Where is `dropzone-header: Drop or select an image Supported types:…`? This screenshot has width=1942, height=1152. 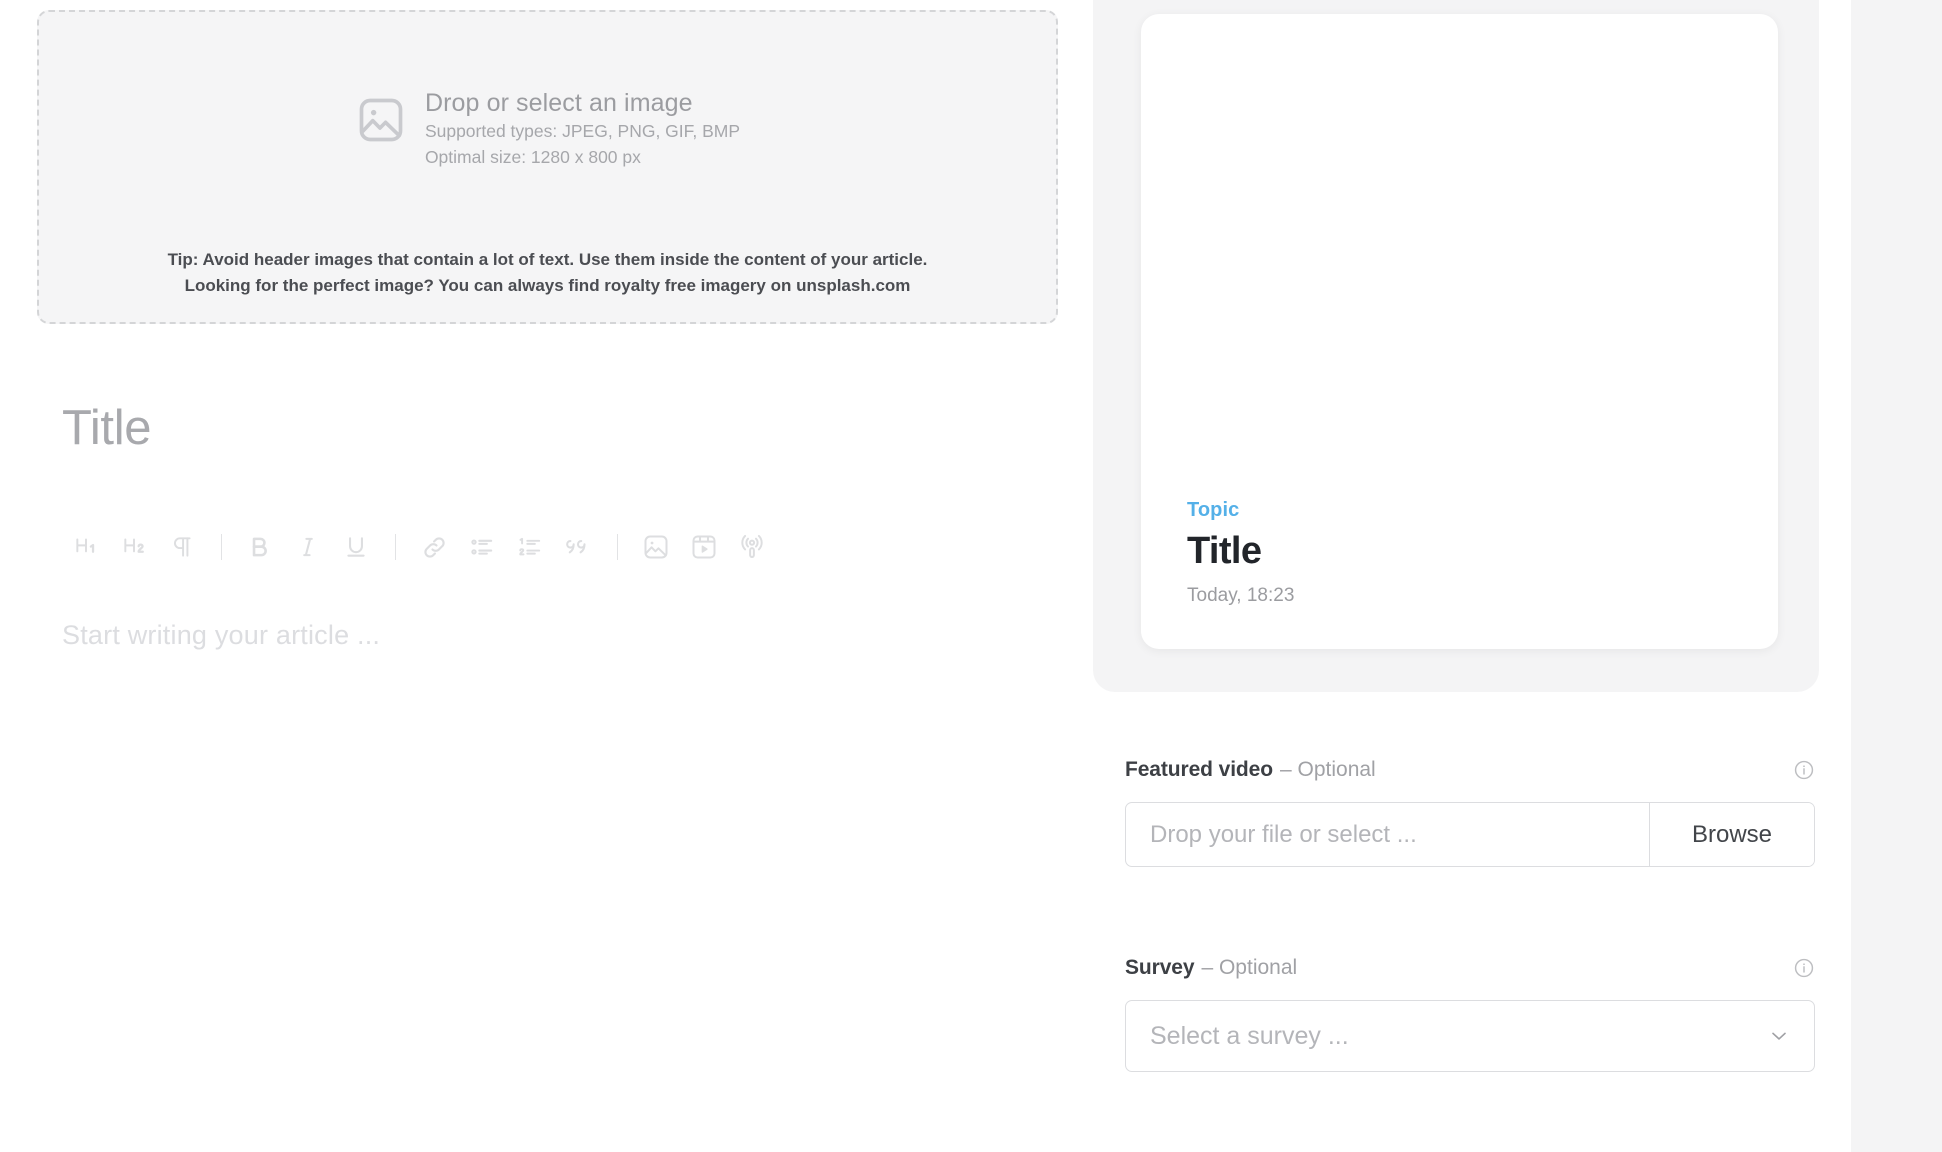
dropzone-header: Drop or select an image Supported types:… is located at coordinates (547, 129).